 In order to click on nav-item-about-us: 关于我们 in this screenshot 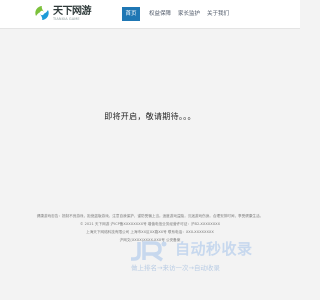, I will do `click(218, 14)`.